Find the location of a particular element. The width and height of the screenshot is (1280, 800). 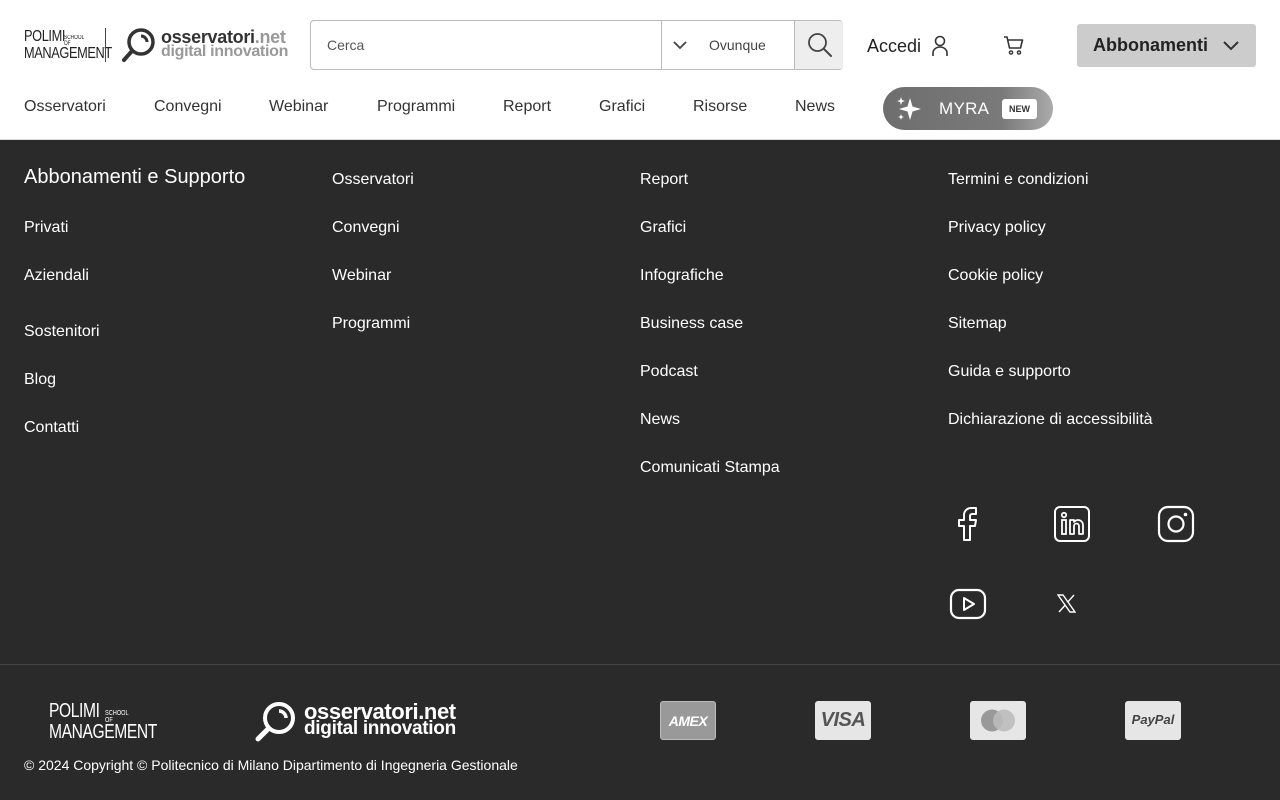

search-icon is located at coordinates (820, 45).